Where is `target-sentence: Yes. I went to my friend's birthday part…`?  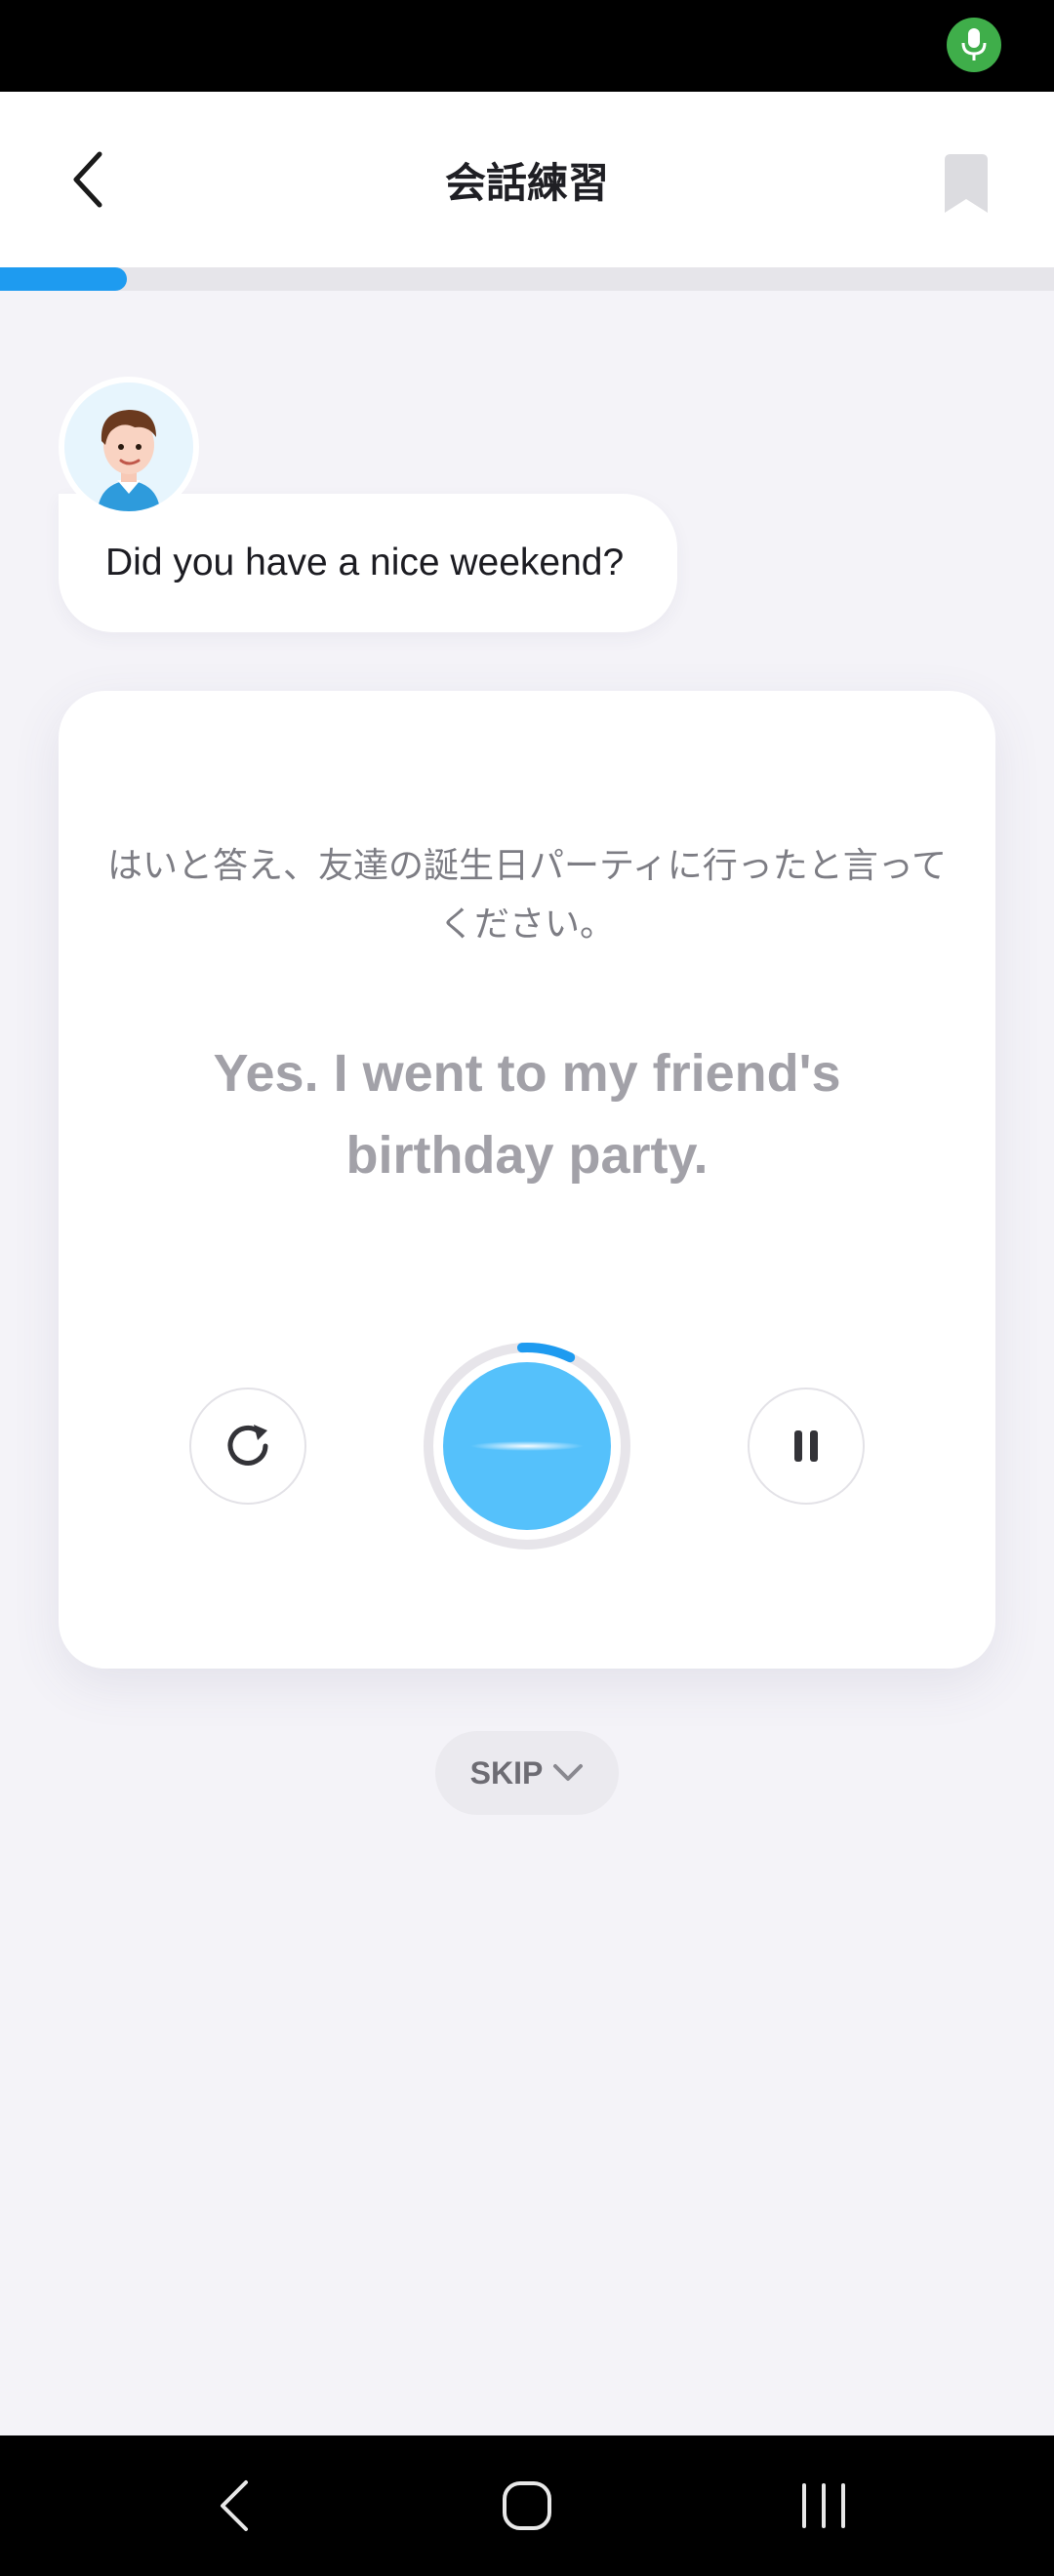
target-sentence: Yes. I went to my friend's birthday part… is located at coordinates (527, 1114).